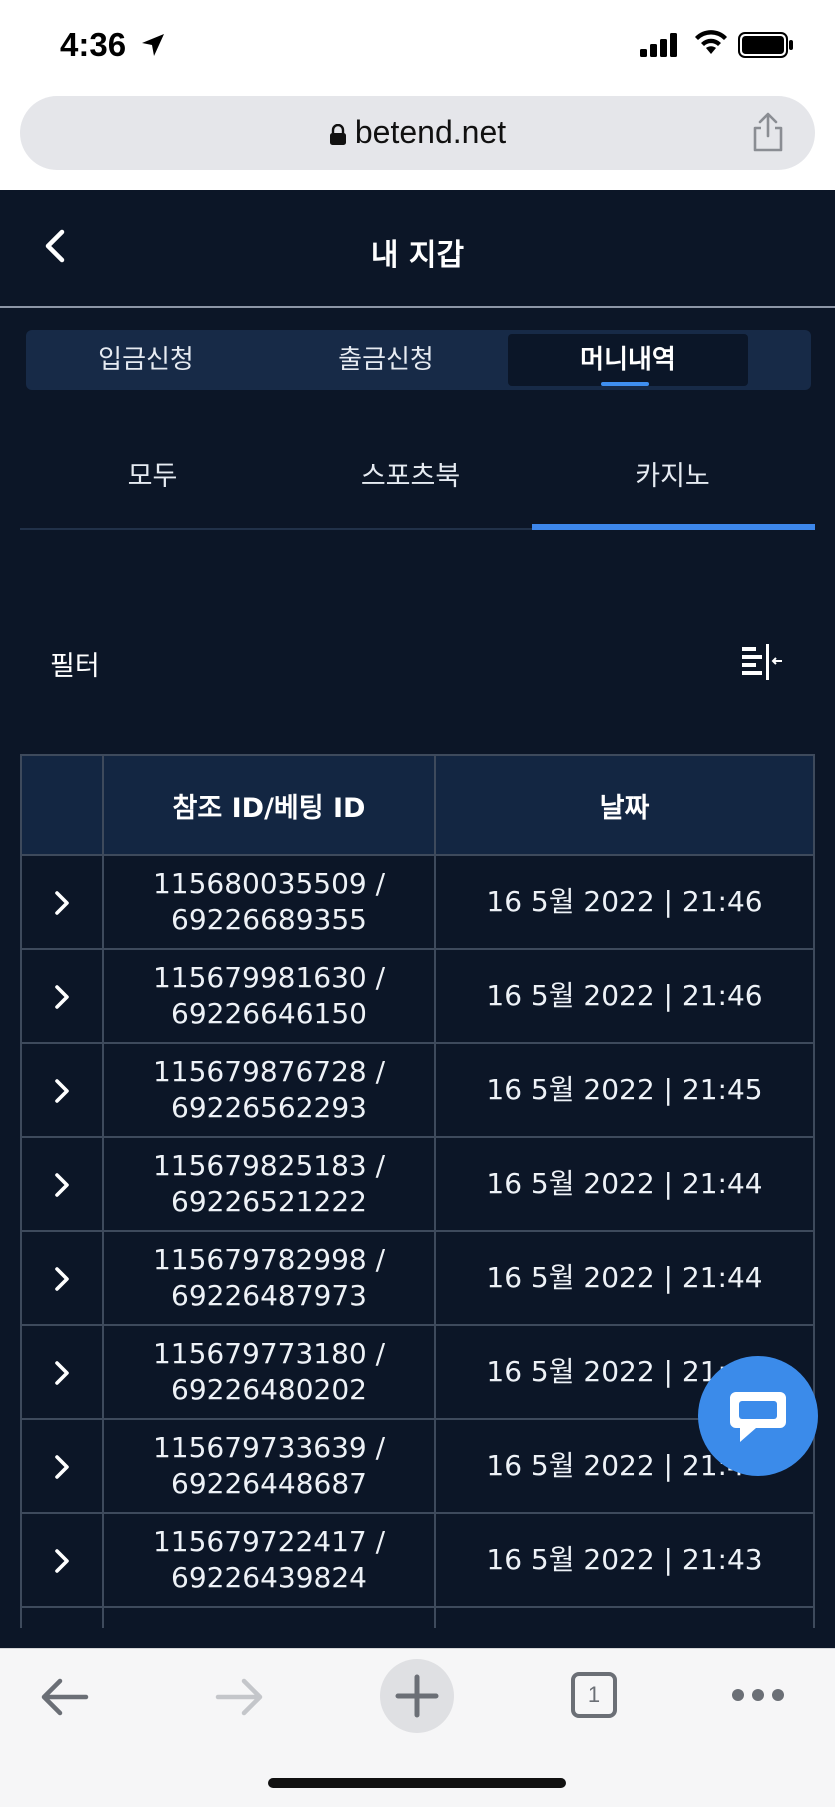 Image resolution: width=835 pixels, height=1807 pixels. I want to click on bet-id-text: 69226521222, so click(269, 1201).